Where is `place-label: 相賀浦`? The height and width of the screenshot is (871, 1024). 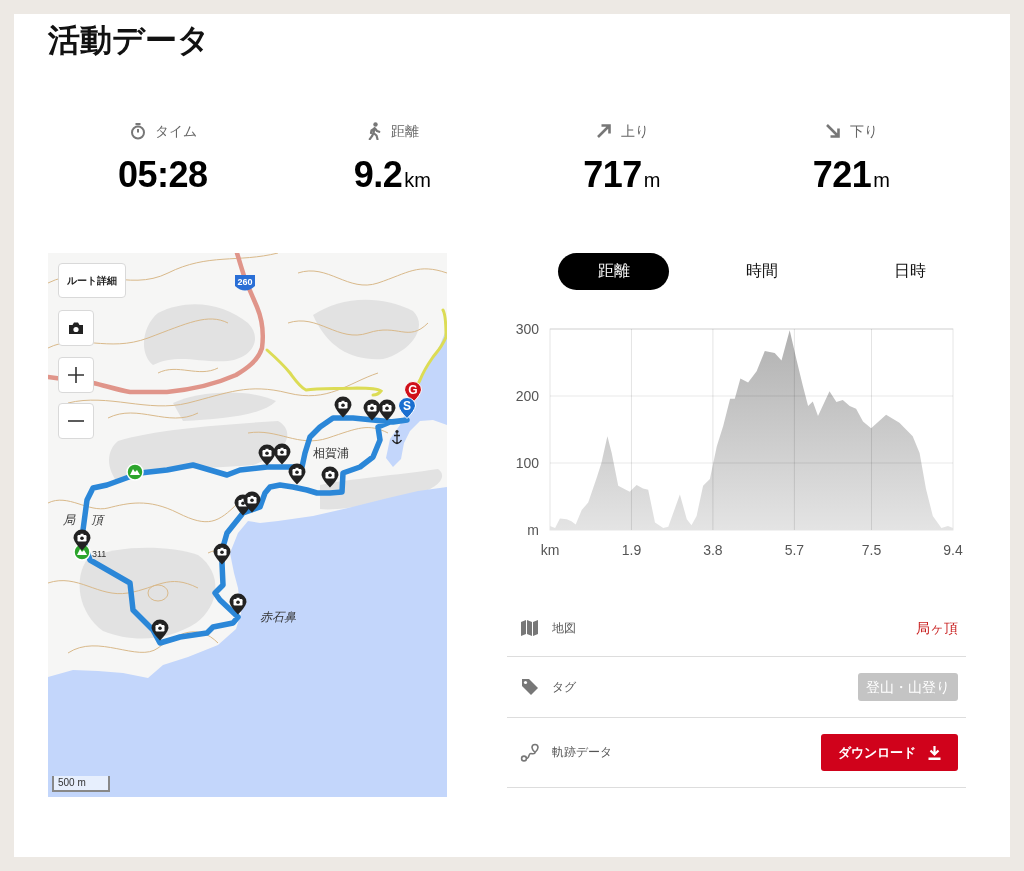
place-label: 相賀浦 is located at coordinates (331, 453).